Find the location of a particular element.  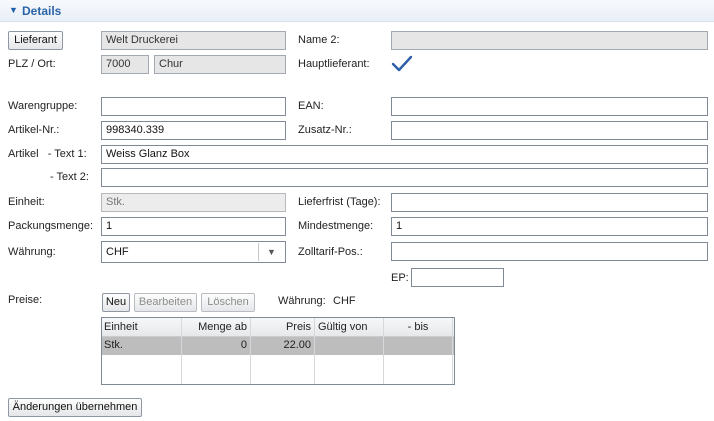

einheit-field: Stk. is located at coordinates (193, 202).